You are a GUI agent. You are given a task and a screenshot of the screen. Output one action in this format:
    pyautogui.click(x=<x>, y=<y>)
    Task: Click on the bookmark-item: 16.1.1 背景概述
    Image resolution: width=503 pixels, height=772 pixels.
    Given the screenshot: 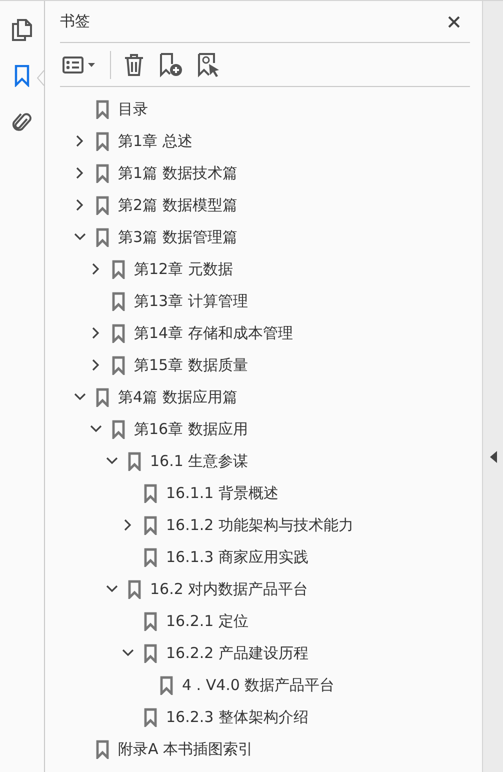 What is the action you would take?
    pyautogui.click(x=222, y=493)
    